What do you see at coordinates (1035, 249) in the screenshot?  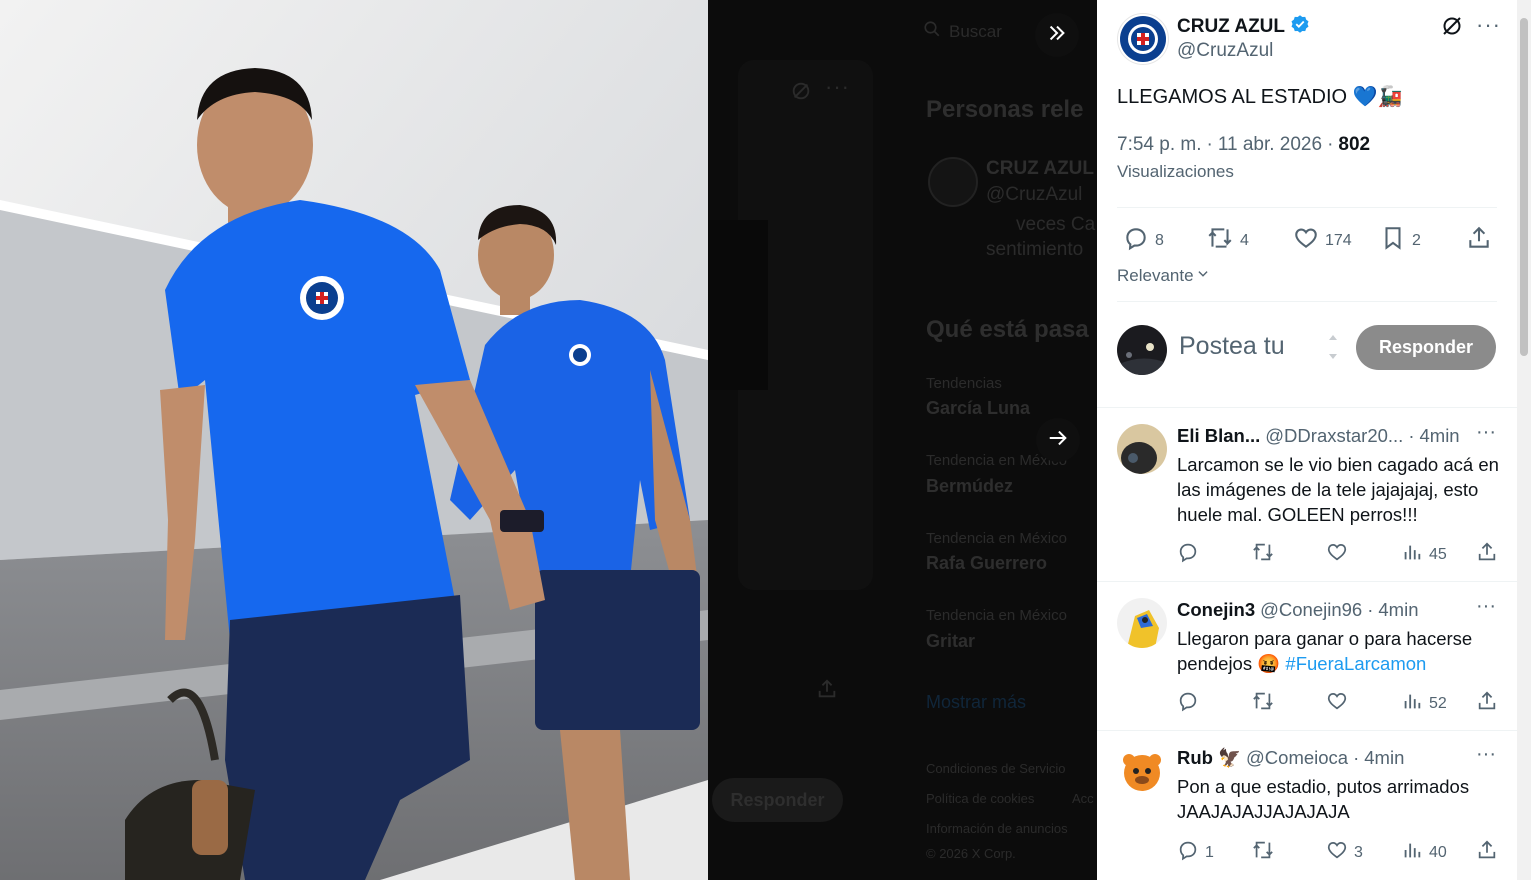 I see `background-people-bio-2: sentimiento` at bounding box center [1035, 249].